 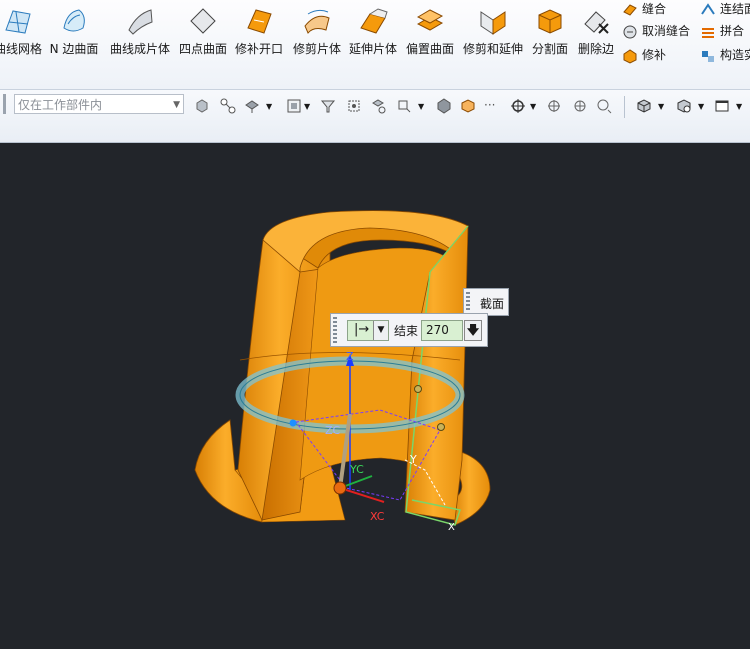 What do you see at coordinates (252, 106) in the screenshot?
I see `select-component-button` at bounding box center [252, 106].